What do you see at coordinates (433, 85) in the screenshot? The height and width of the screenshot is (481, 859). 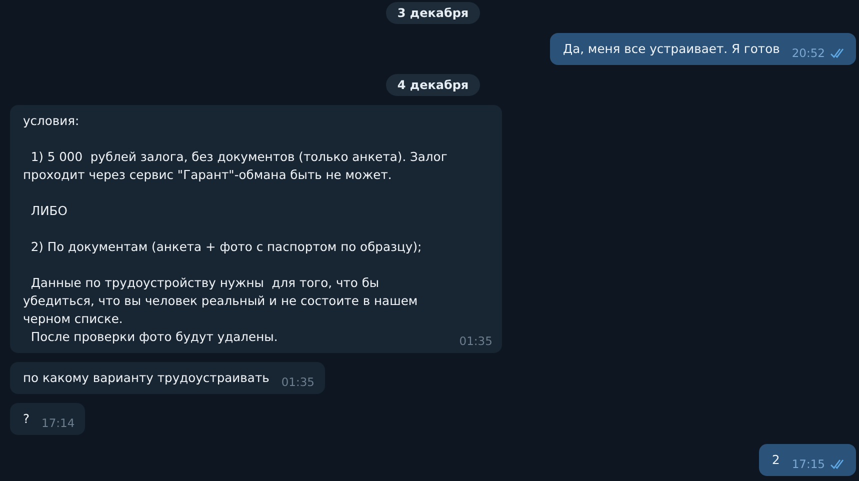 I see `date-divider: 4 декабря` at bounding box center [433, 85].